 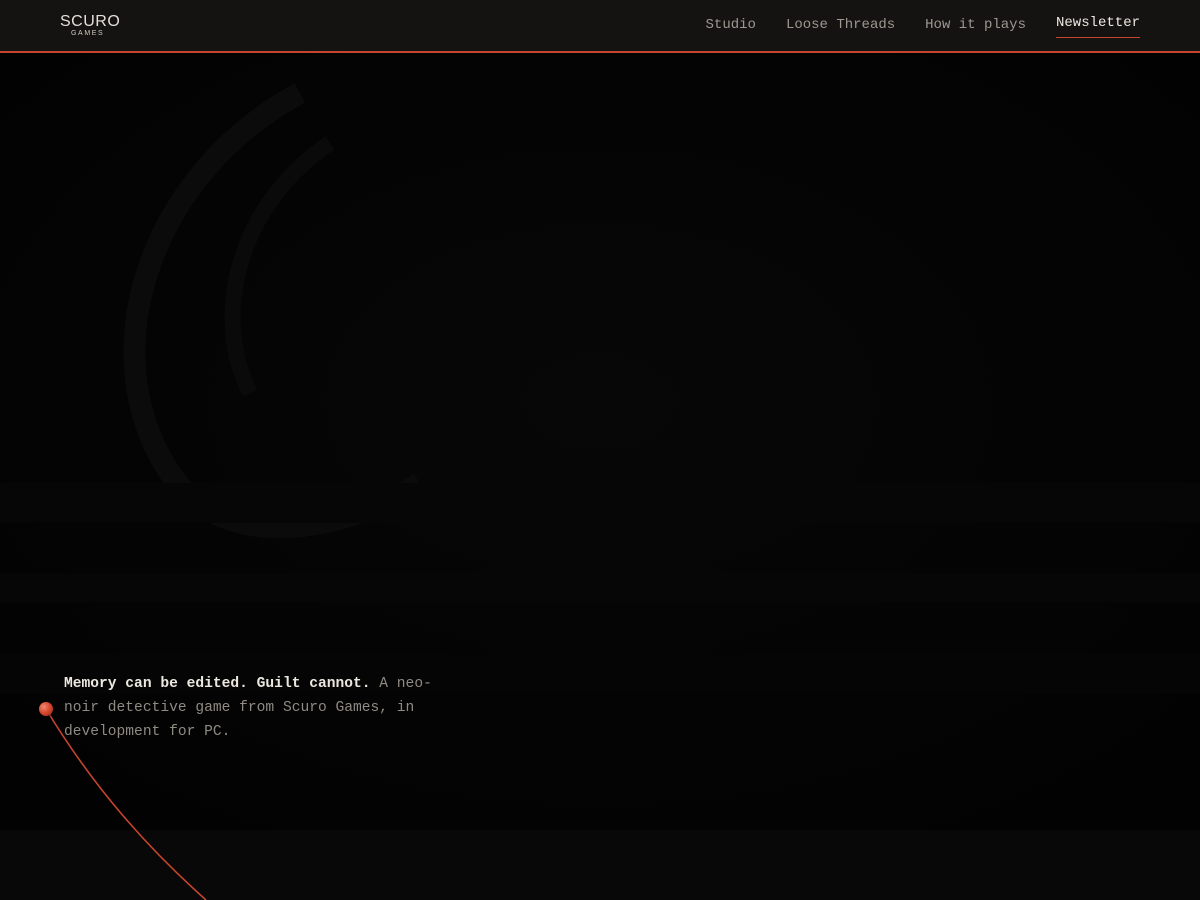 I want to click on nav-link-how-it-plays: How it plays, so click(x=975, y=26).